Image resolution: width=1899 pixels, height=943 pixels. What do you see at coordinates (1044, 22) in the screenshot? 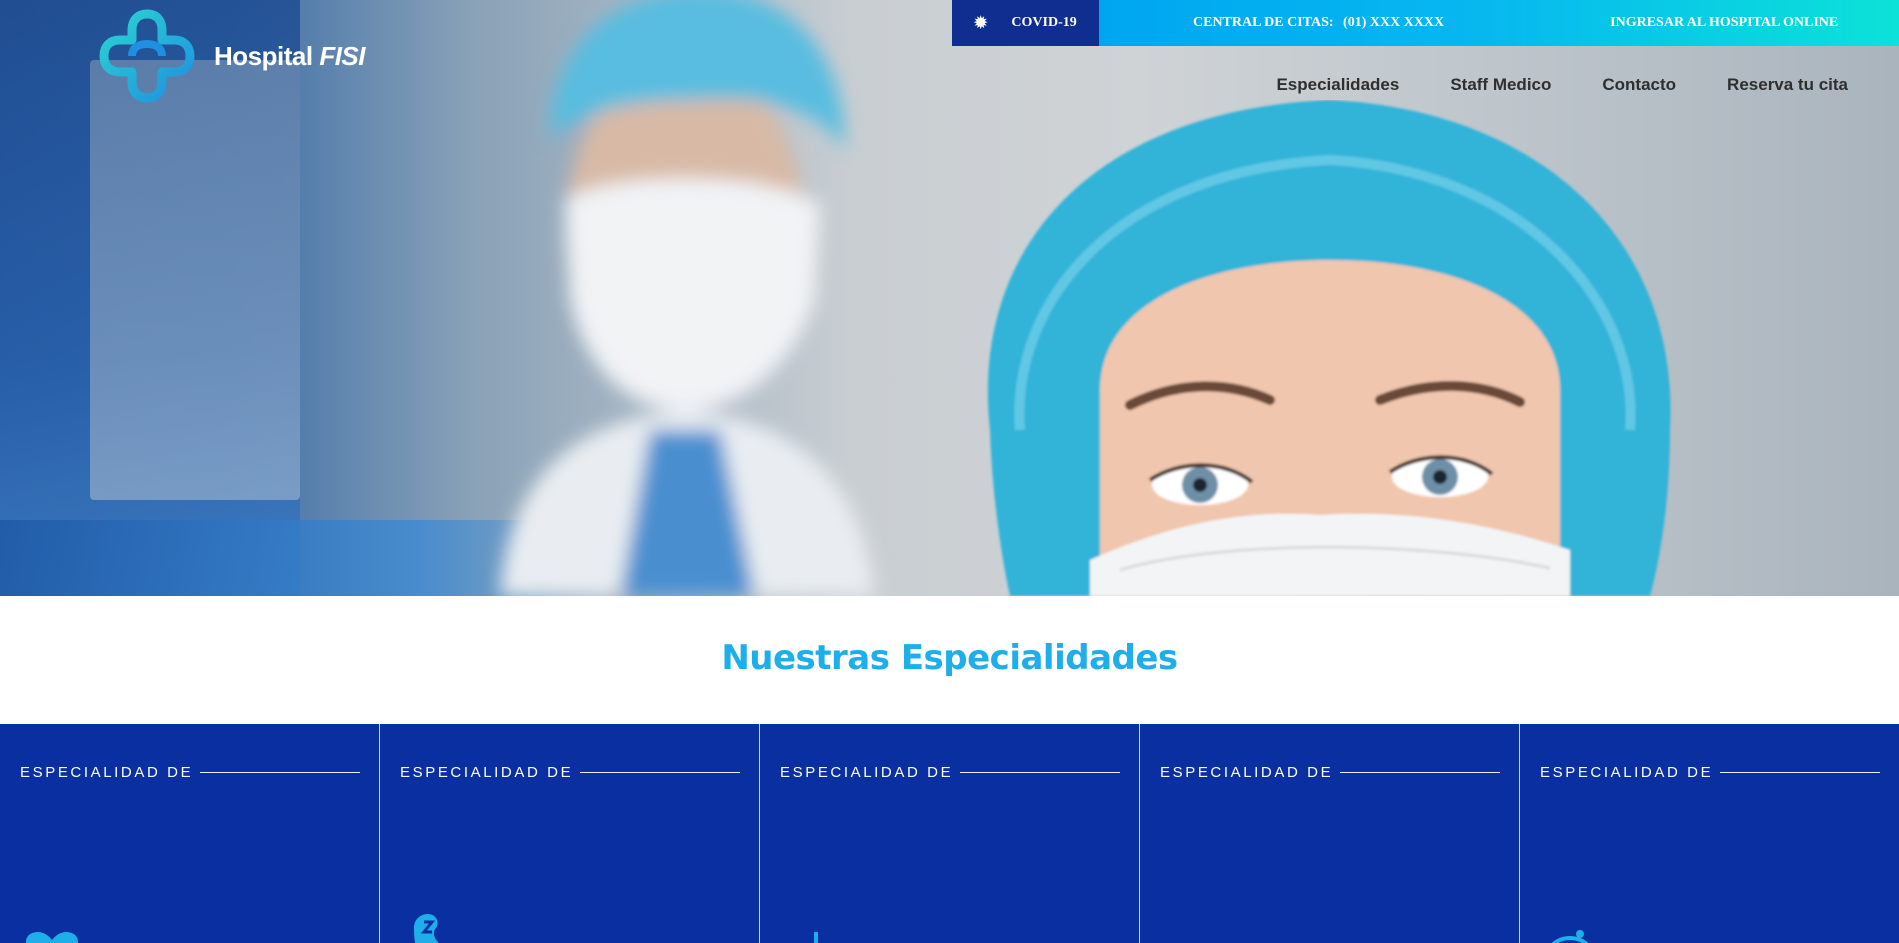
I see `covid-label: COVID-19` at bounding box center [1044, 22].